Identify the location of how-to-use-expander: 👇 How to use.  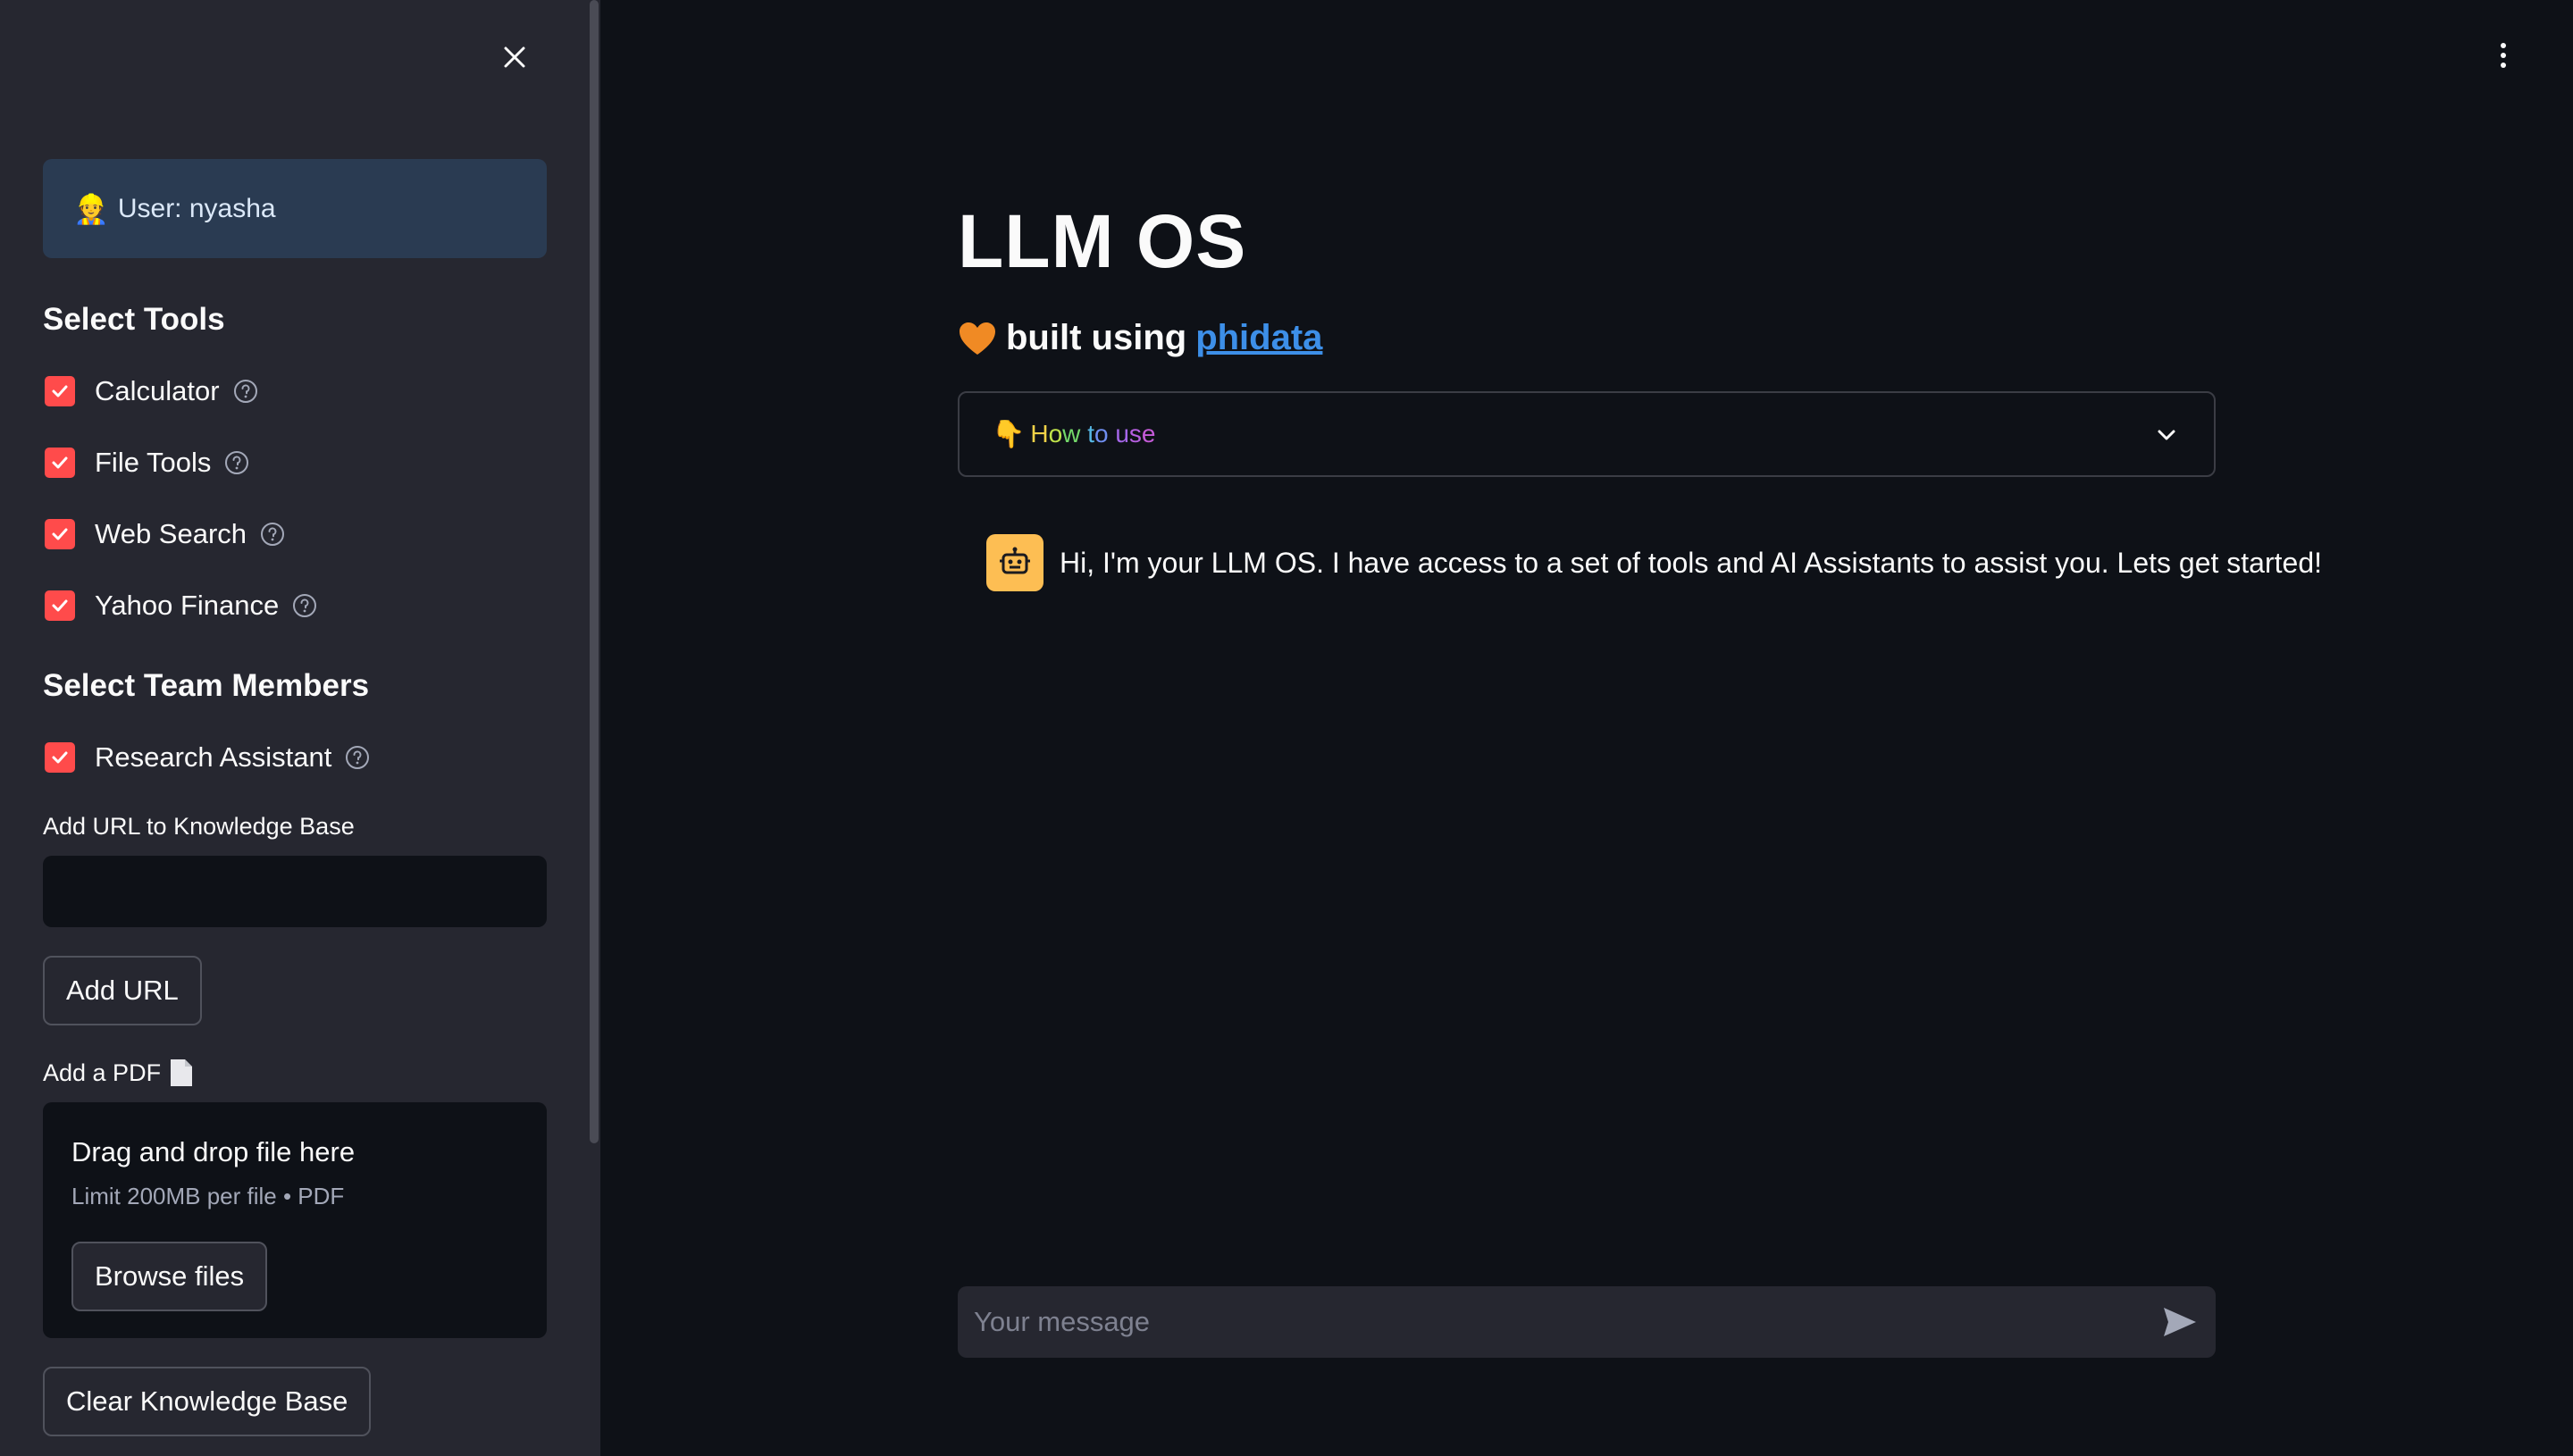
(1587, 434).